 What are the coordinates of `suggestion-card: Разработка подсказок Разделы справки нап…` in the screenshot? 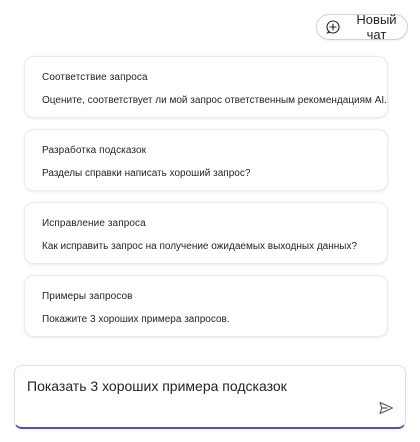 It's located at (206, 160).